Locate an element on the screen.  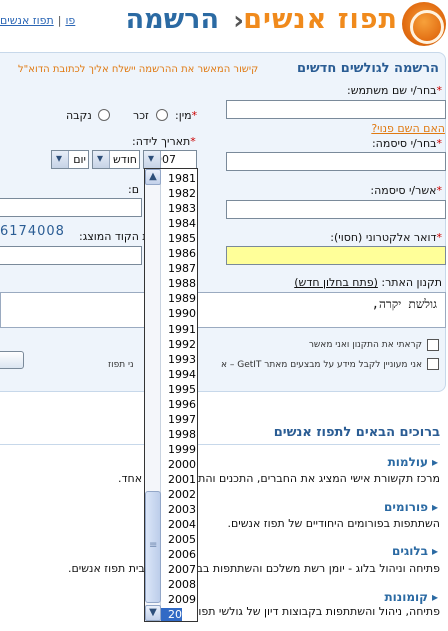
feature-worlds-title: עולמות is located at coordinates (413, 462).